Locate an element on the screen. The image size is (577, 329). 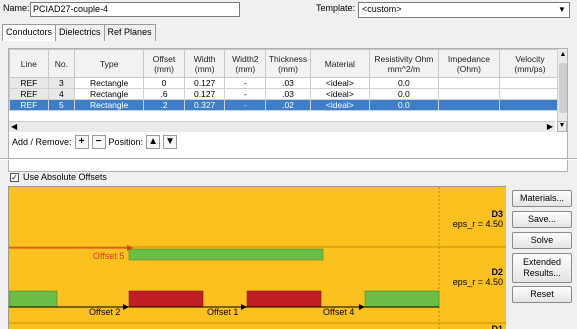
cell-offset: .6 is located at coordinates (164, 94).